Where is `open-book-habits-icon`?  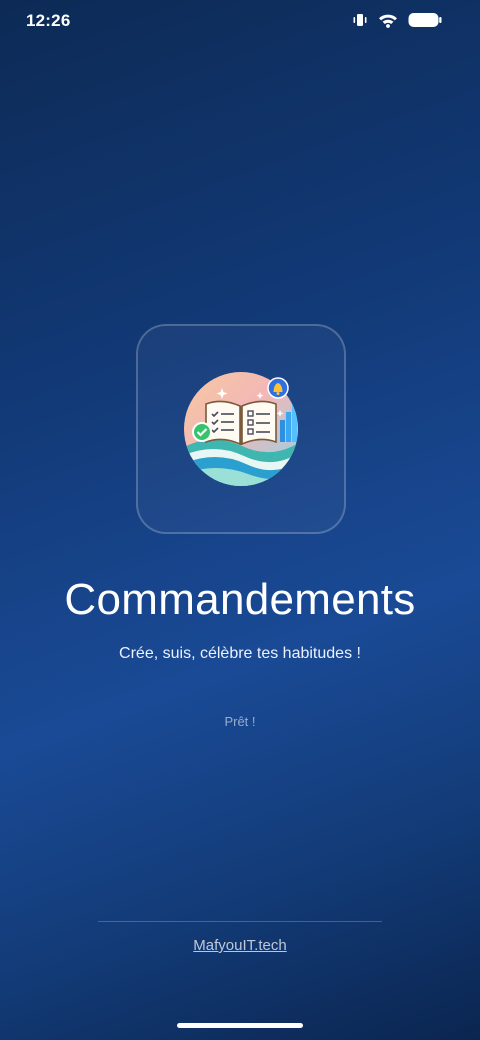
open-book-habits-icon is located at coordinates (241, 429).